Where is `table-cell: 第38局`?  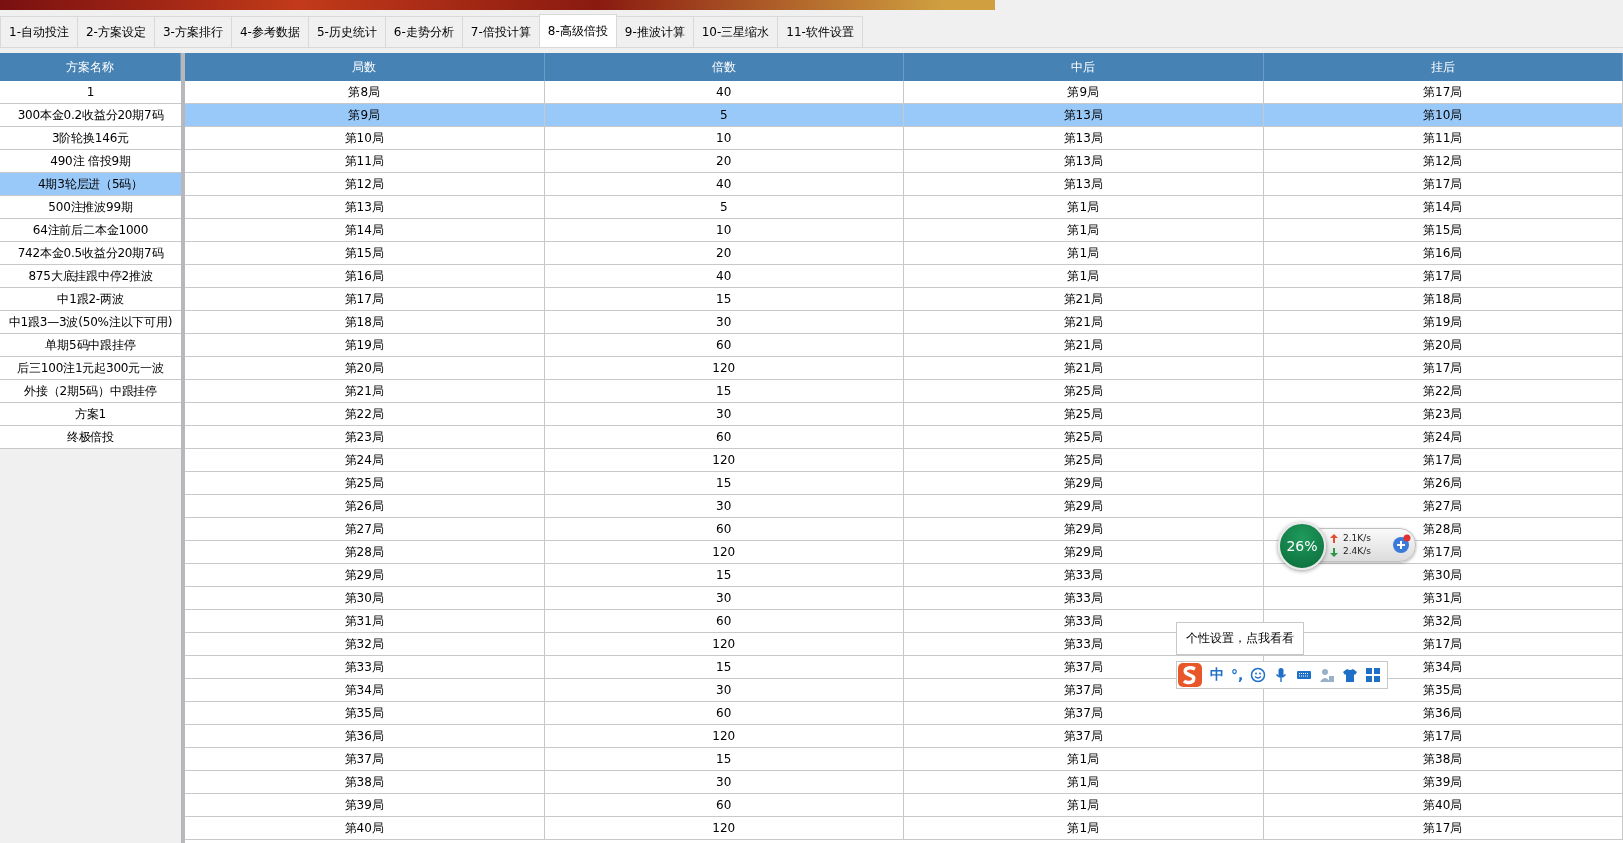
table-cell: 第38局 is located at coordinates (1443, 759).